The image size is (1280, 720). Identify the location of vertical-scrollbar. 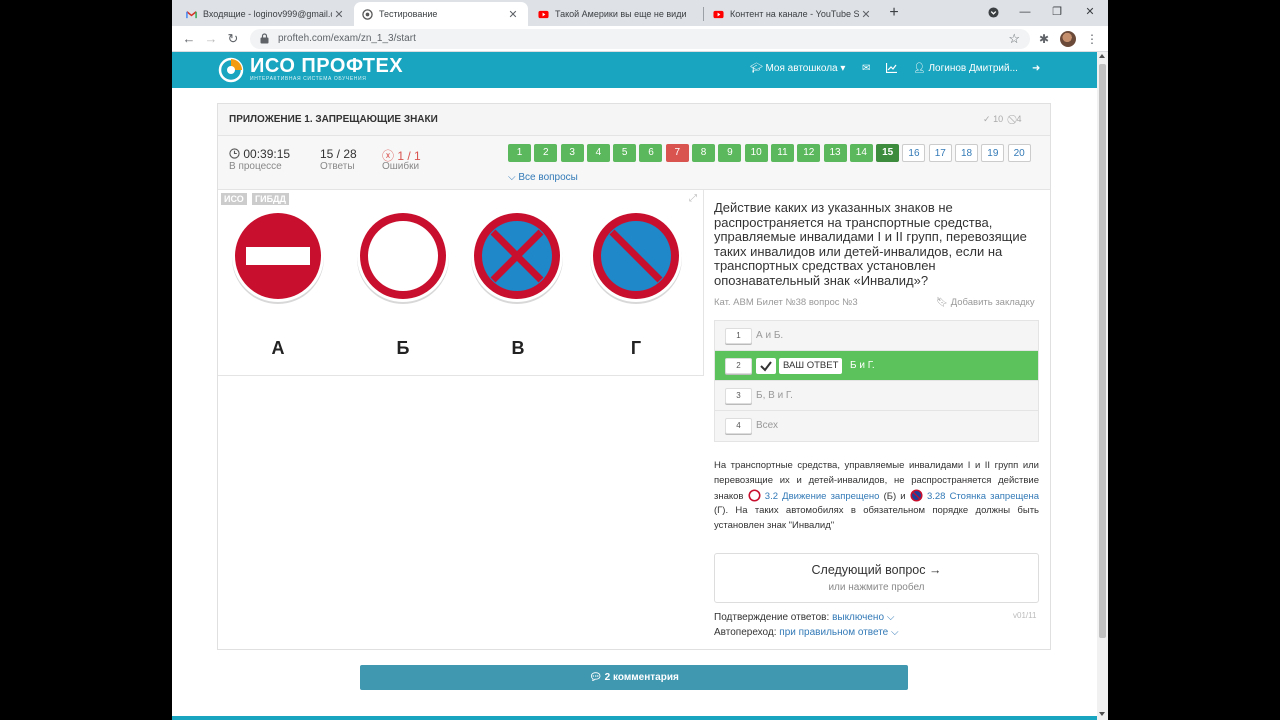
(1102, 386).